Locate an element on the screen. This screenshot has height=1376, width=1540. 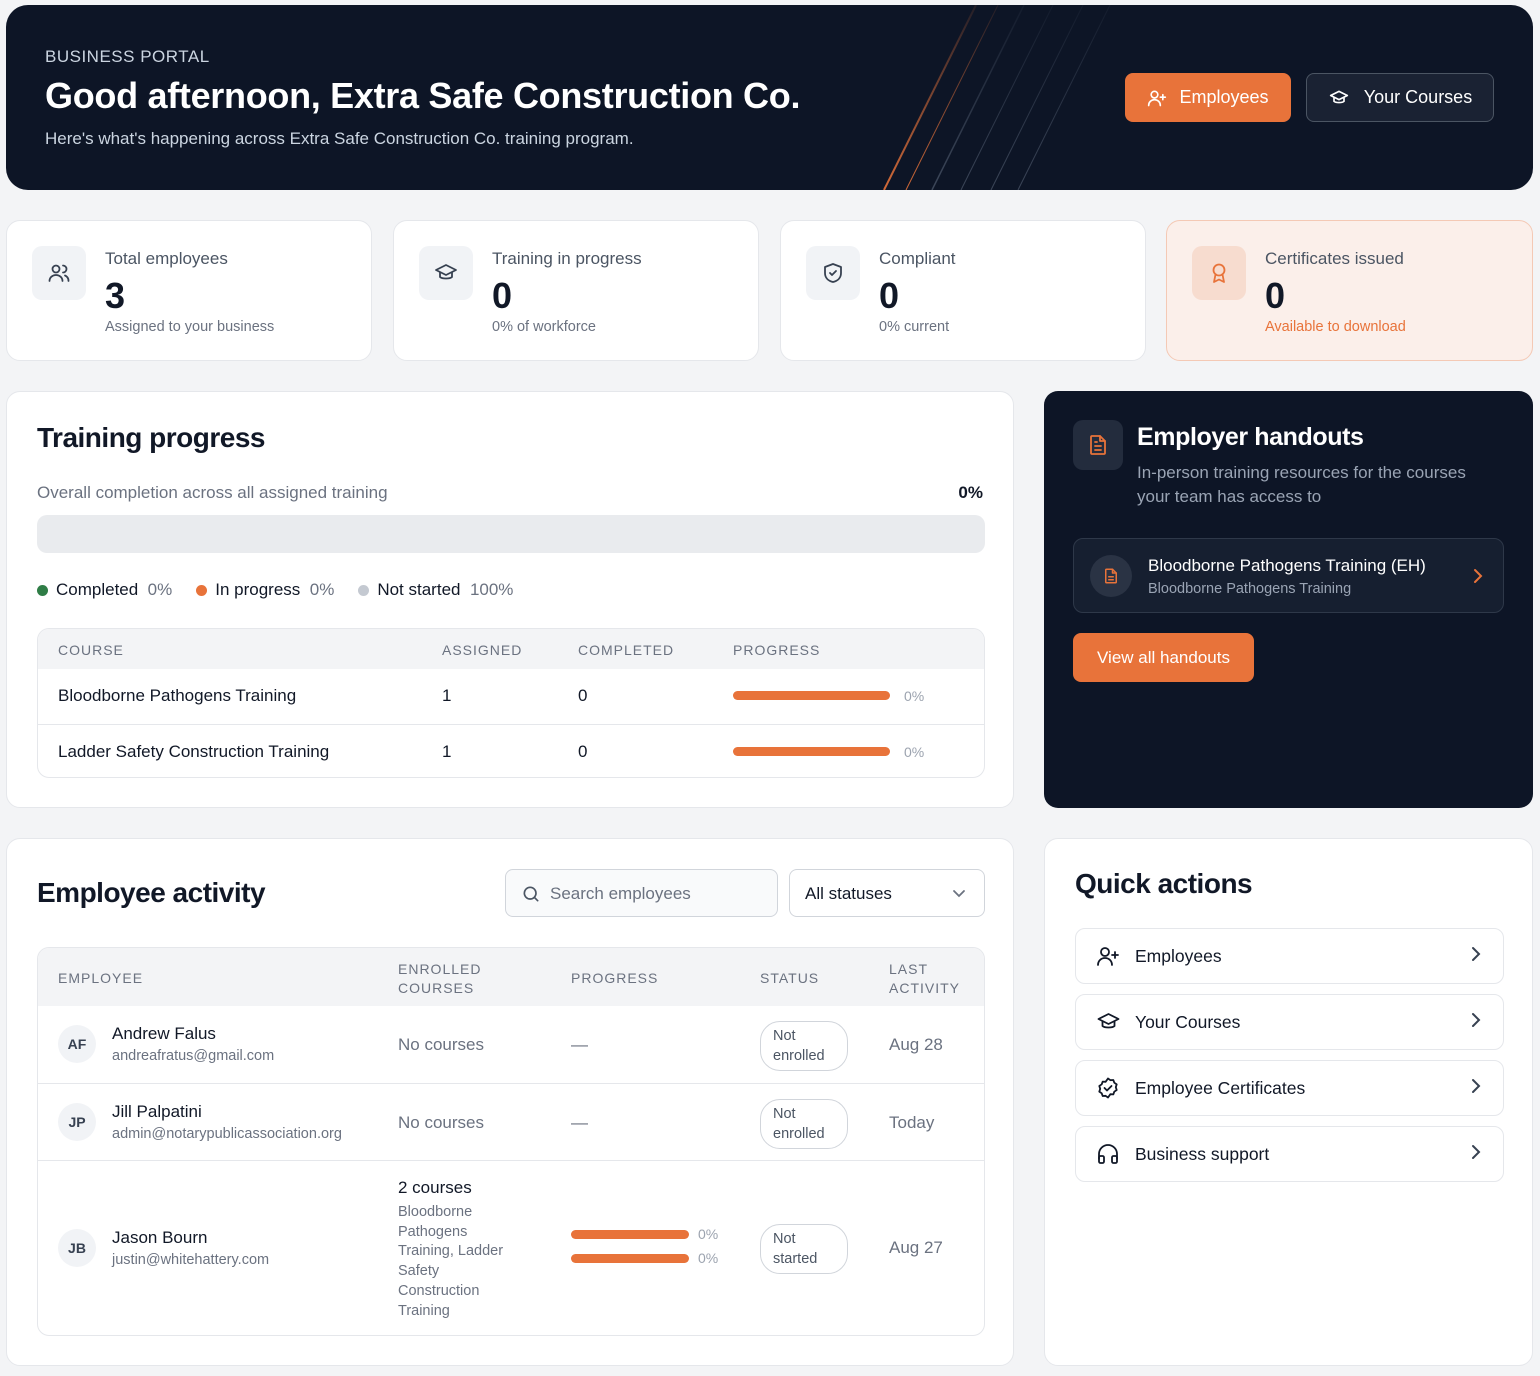
stat-compliant: Compliant 0 0% current is located at coordinates (963, 290).